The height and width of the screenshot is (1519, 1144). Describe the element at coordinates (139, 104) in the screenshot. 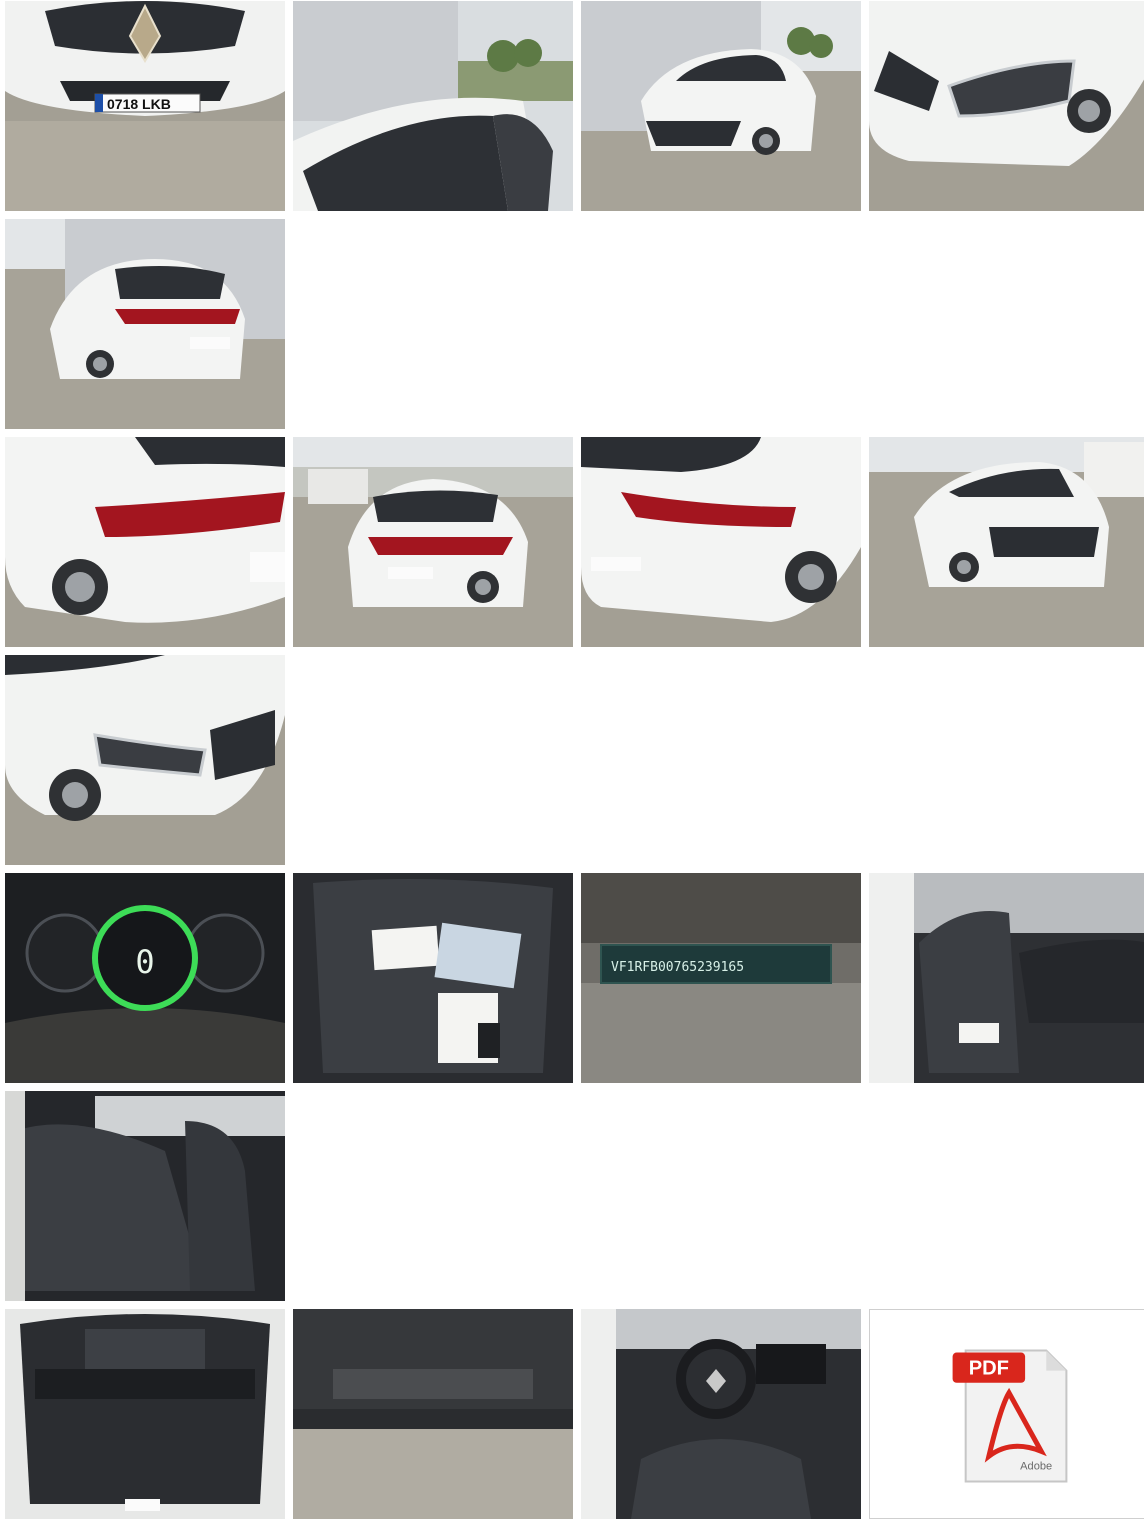

I see `plate-text: 0718 LKB` at that location.